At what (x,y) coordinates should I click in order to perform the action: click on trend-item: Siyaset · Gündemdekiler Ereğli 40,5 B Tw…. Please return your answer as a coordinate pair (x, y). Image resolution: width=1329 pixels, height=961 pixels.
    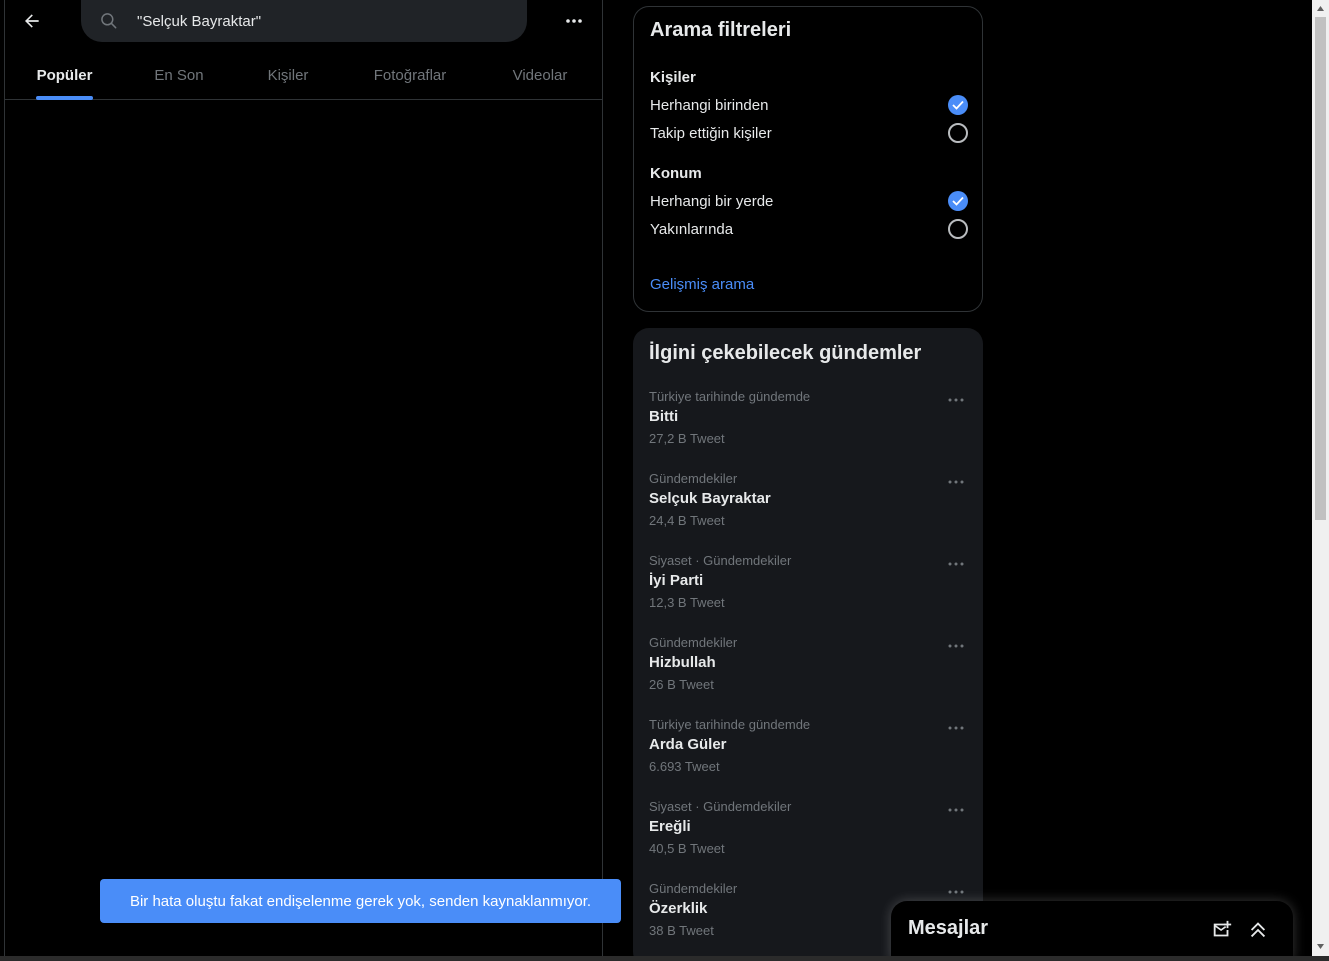
    Looking at the image, I should click on (808, 840).